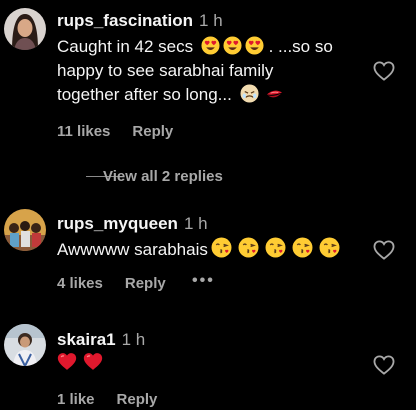  What do you see at coordinates (163, 176) in the screenshot?
I see `view-replies-link: View all 2 replies` at bounding box center [163, 176].